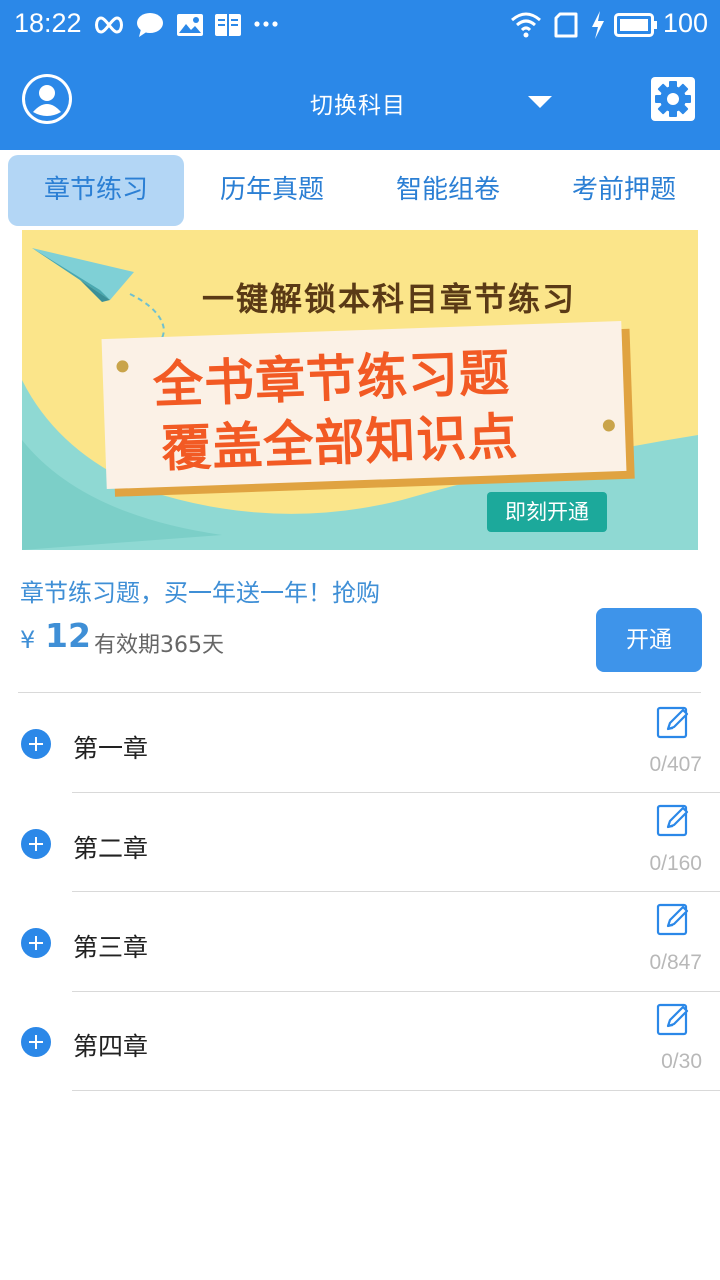 This screenshot has width=720, height=1280. Describe the element at coordinates (200, 590) in the screenshot. I see `promo-title: 章节练习题，买一年送一年！抢购` at that location.